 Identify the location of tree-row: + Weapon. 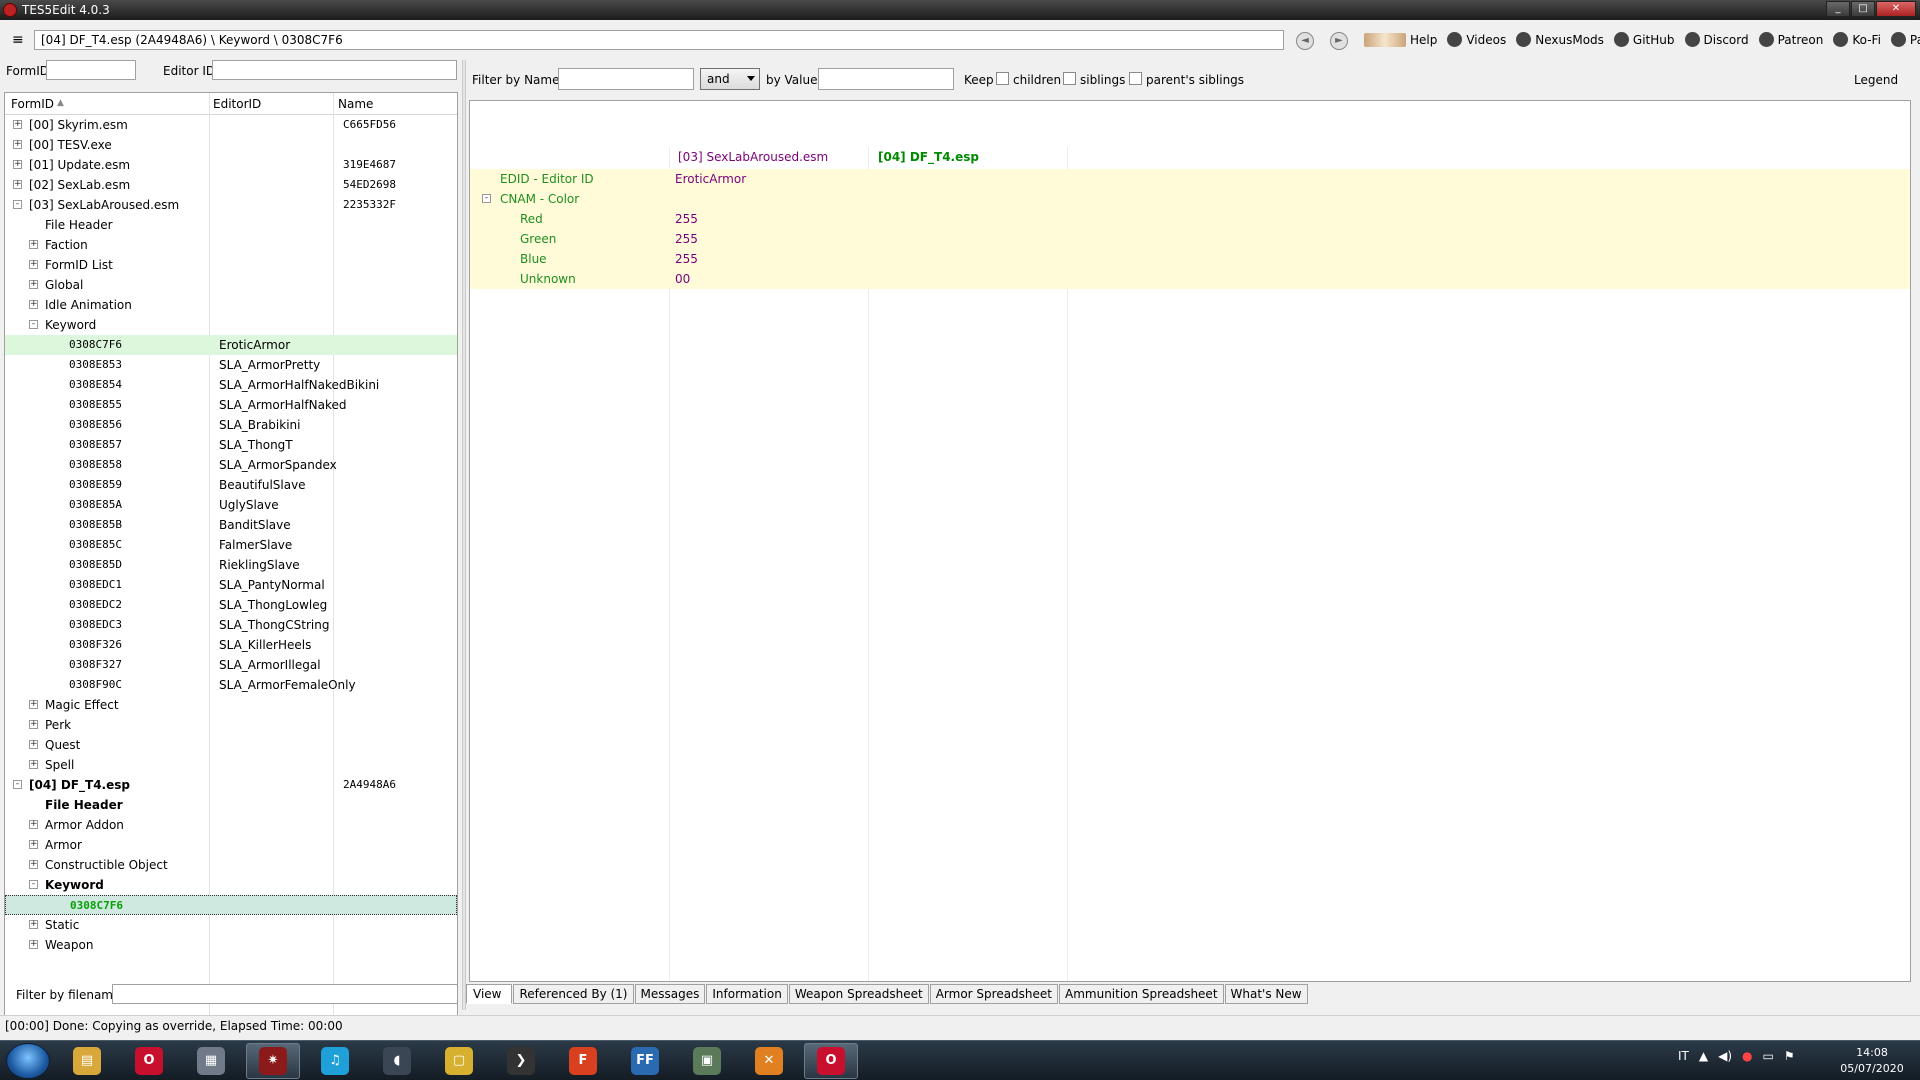
(231, 945).